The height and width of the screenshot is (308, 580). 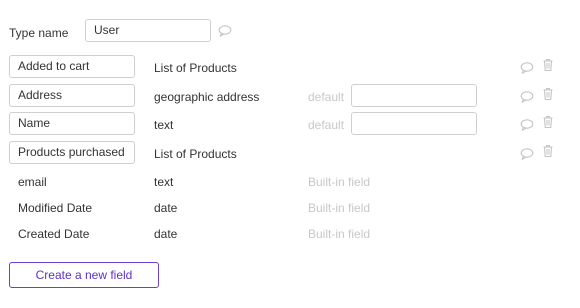 What do you see at coordinates (148, 30) in the screenshot?
I see `type-name-input: User` at bounding box center [148, 30].